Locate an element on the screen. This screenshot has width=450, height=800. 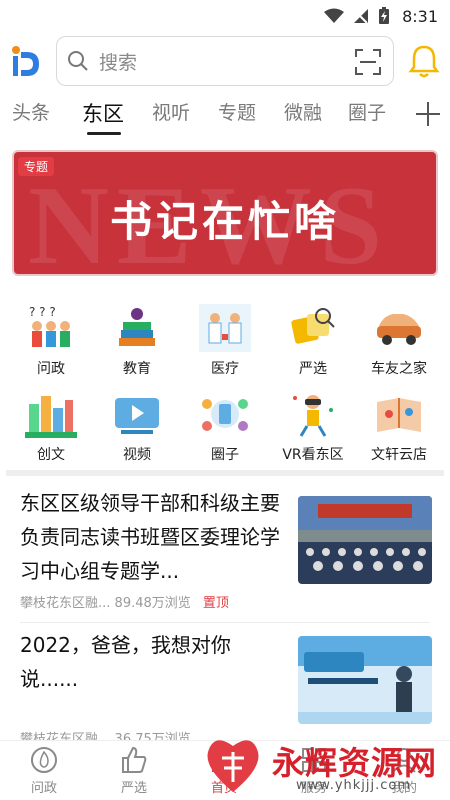
grid-item-wenzheng: ? ? ? 问政 is located at coordinates (51, 344).